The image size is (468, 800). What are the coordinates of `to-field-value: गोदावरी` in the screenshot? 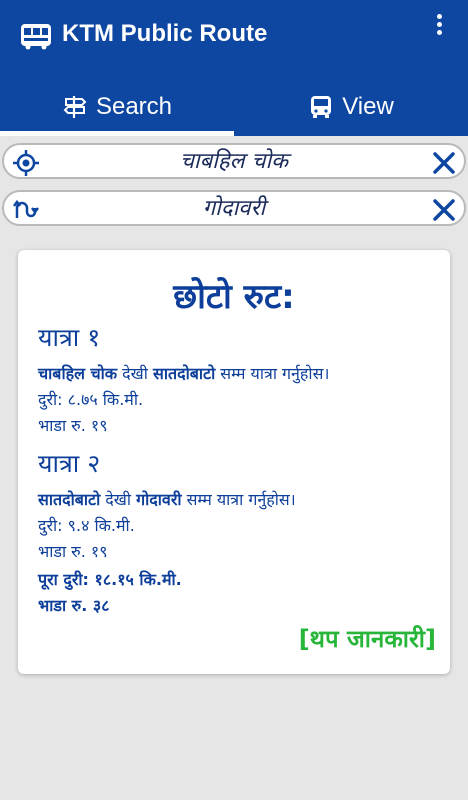 It's located at (234, 208).